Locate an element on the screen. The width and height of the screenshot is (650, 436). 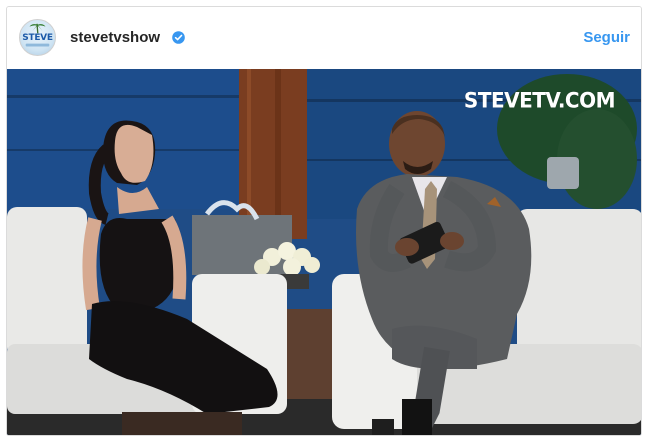
follow-button: Seguir is located at coordinates (606, 37).